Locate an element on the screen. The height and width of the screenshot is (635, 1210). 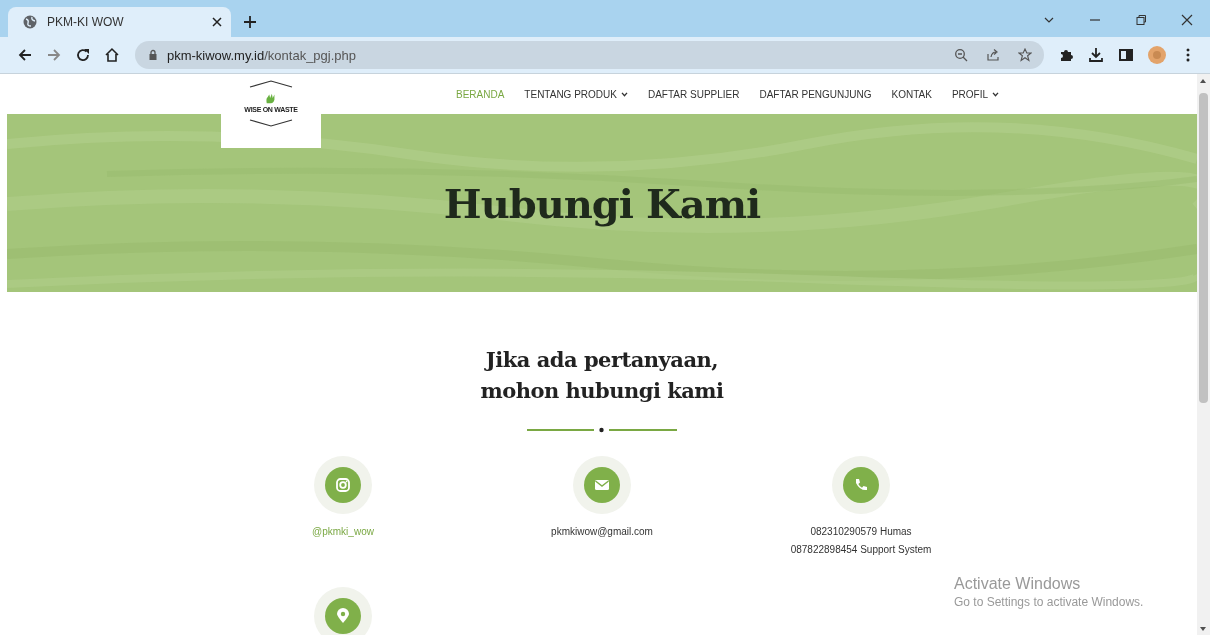
restore-icon is located at coordinates (1141, 20).